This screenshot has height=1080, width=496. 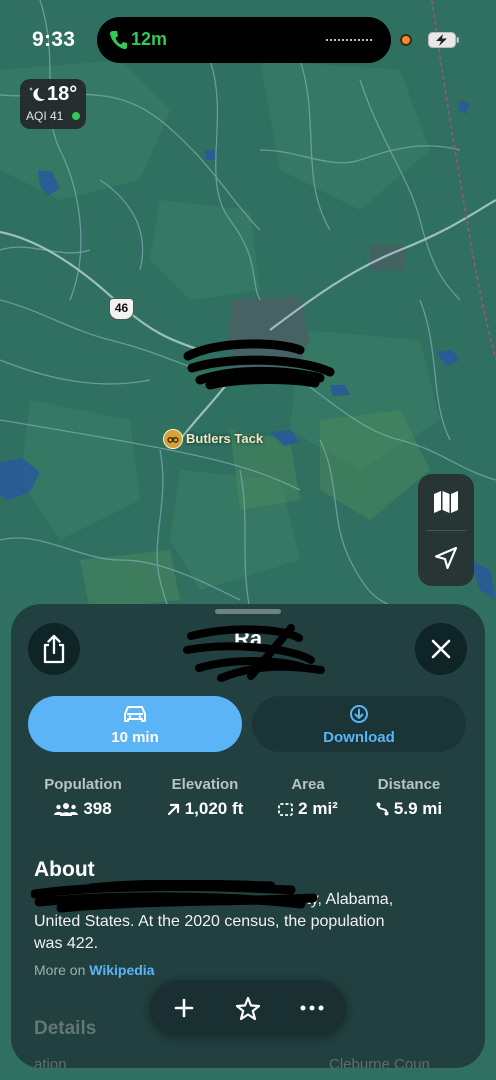 I want to click on aqi-status-dot, so click(x=76, y=116).